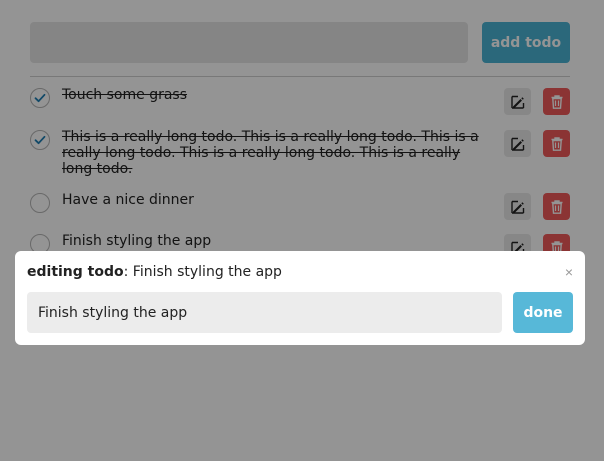 The width and height of the screenshot is (604, 461). What do you see at coordinates (569, 272) in the screenshot?
I see `close-icon: ×` at bounding box center [569, 272].